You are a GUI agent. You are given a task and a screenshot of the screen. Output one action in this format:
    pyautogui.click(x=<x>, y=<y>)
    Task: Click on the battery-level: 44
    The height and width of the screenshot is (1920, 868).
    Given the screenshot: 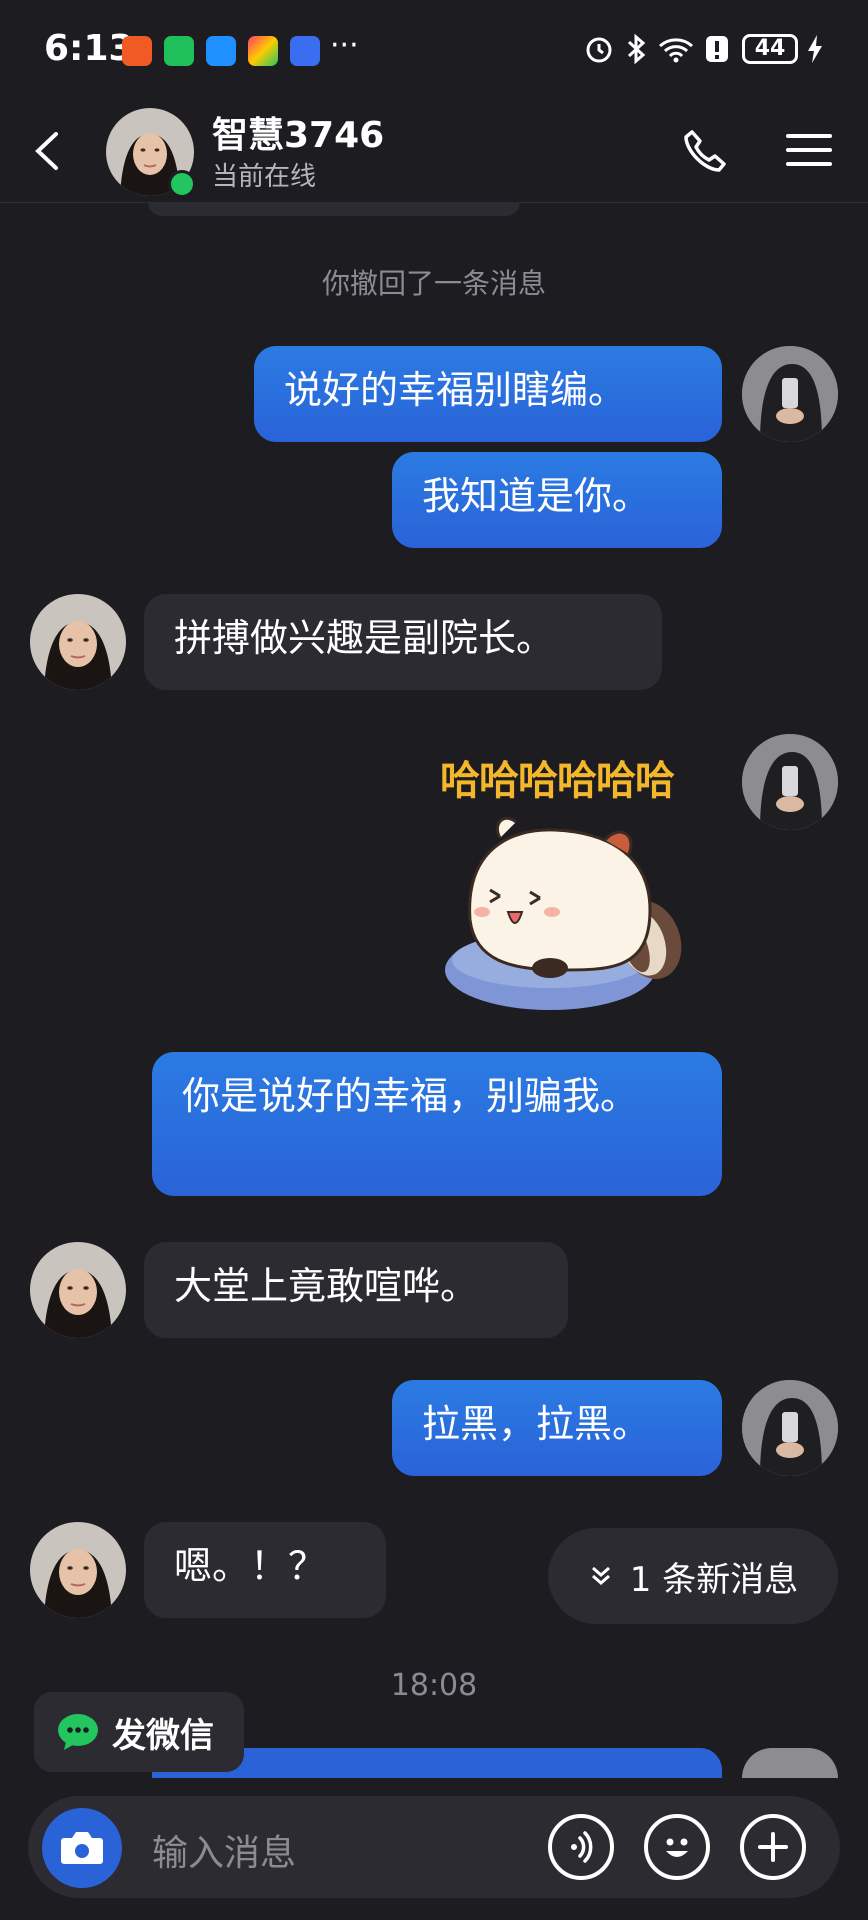 What is the action you would take?
    pyautogui.click(x=770, y=49)
    